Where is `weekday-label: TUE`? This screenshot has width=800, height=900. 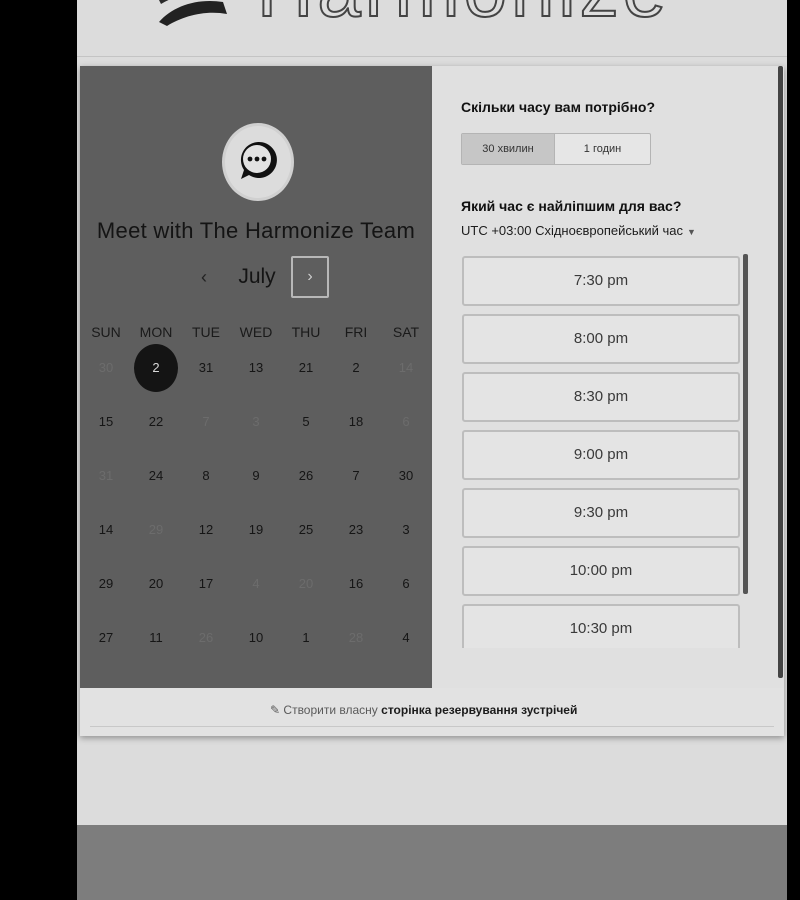 weekday-label: TUE is located at coordinates (206, 332).